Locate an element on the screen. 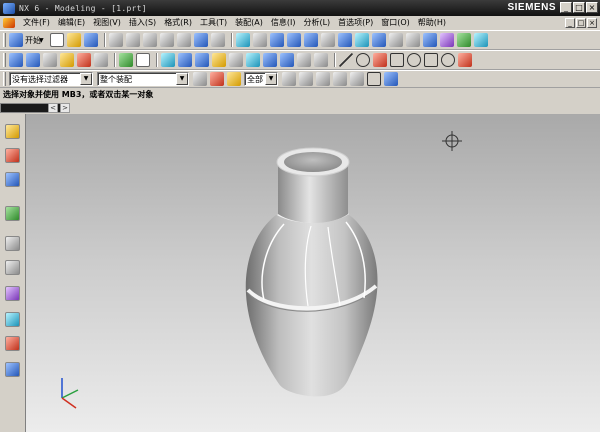 The width and height of the screenshot is (600, 432). layer-settings-icon is located at coordinates (412, 40).